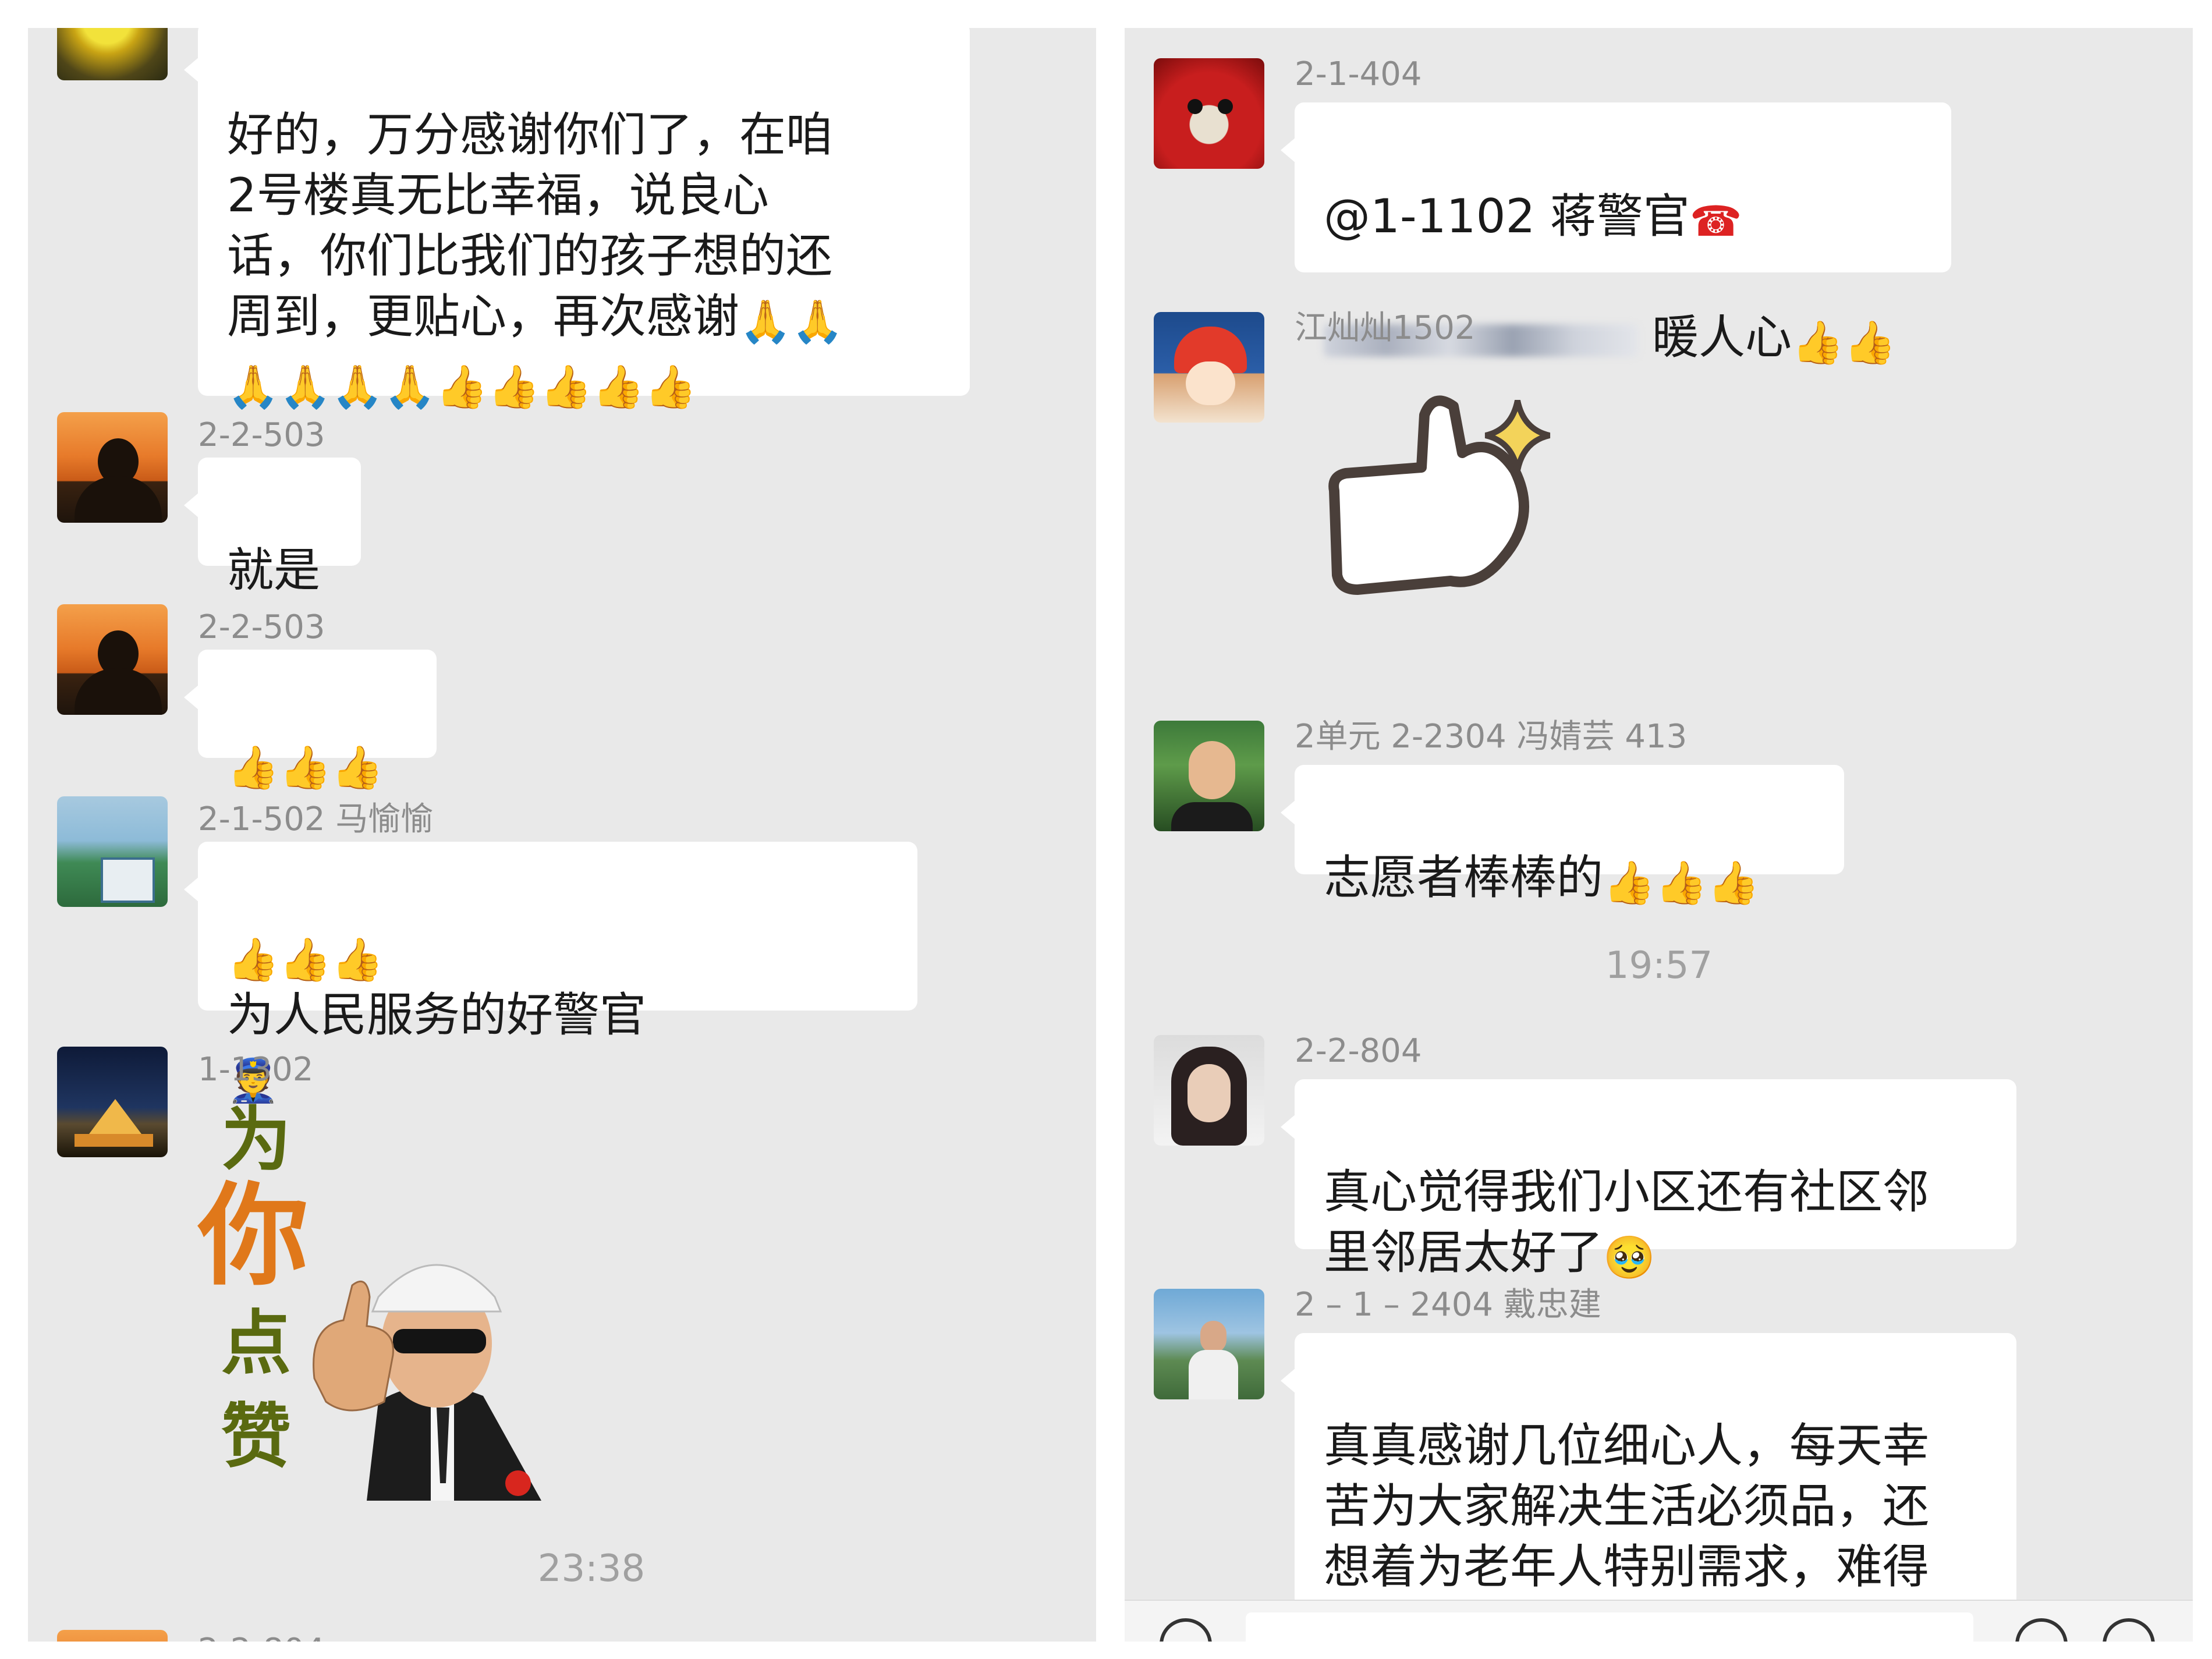 The width and height of the screenshot is (2212, 1659). I want to click on message-text: 就是, so click(273, 570).